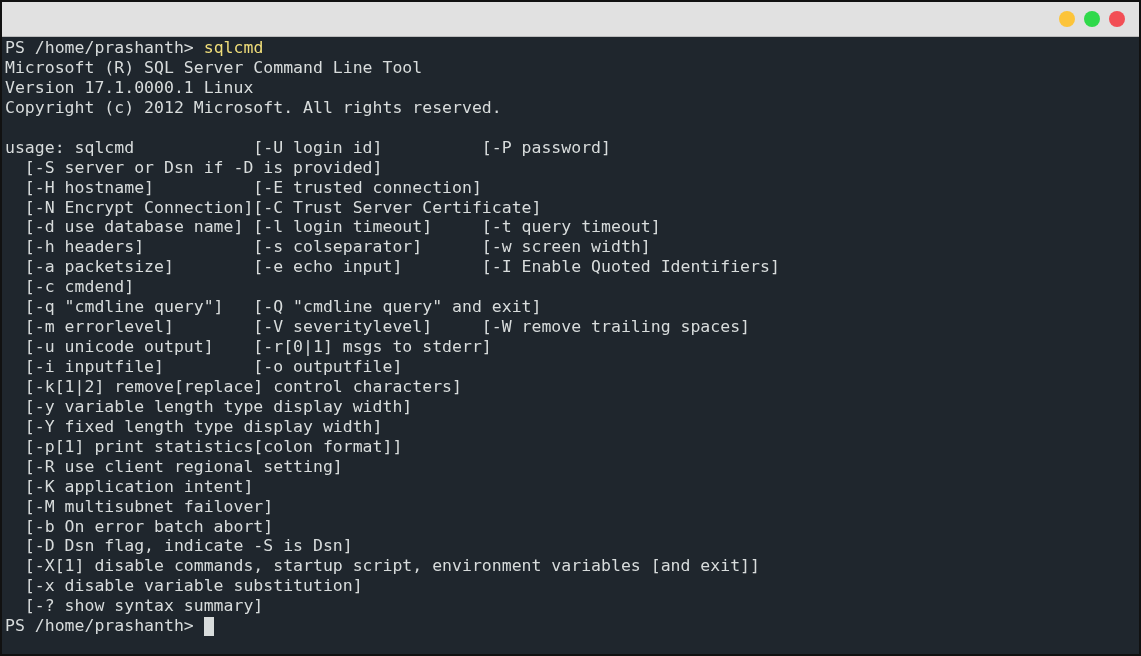 This screenshot has width=1141, height=656. Describe the element at coordinates (214, 67) in the screenshot. I see `output-line: Microsoft (R) SQL Server Command Line Tool` at that location.